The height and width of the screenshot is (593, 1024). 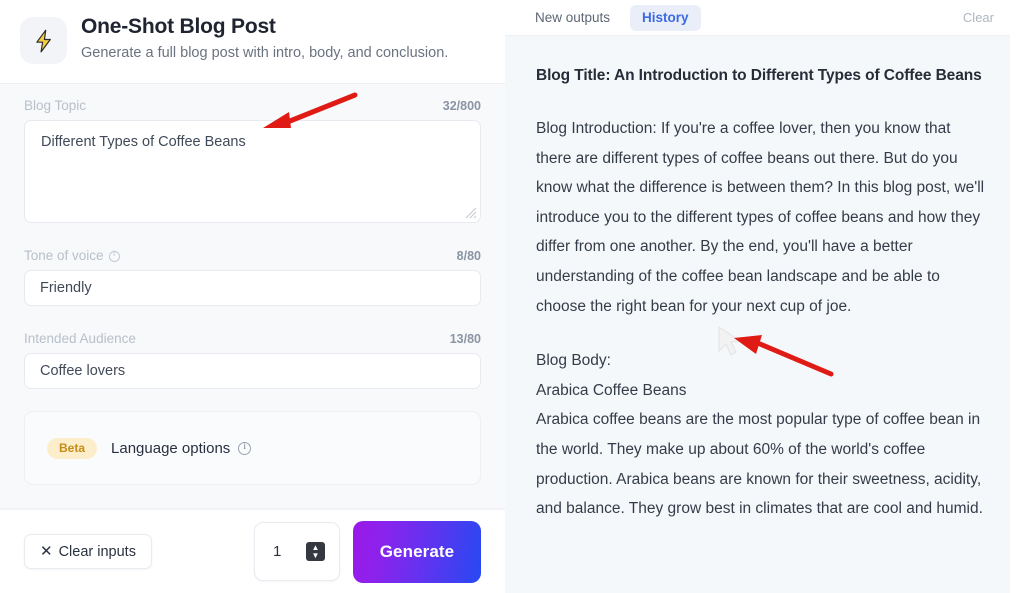 I want to click on blog-topic-label: Blog Topic, so click(x=55, y=105).